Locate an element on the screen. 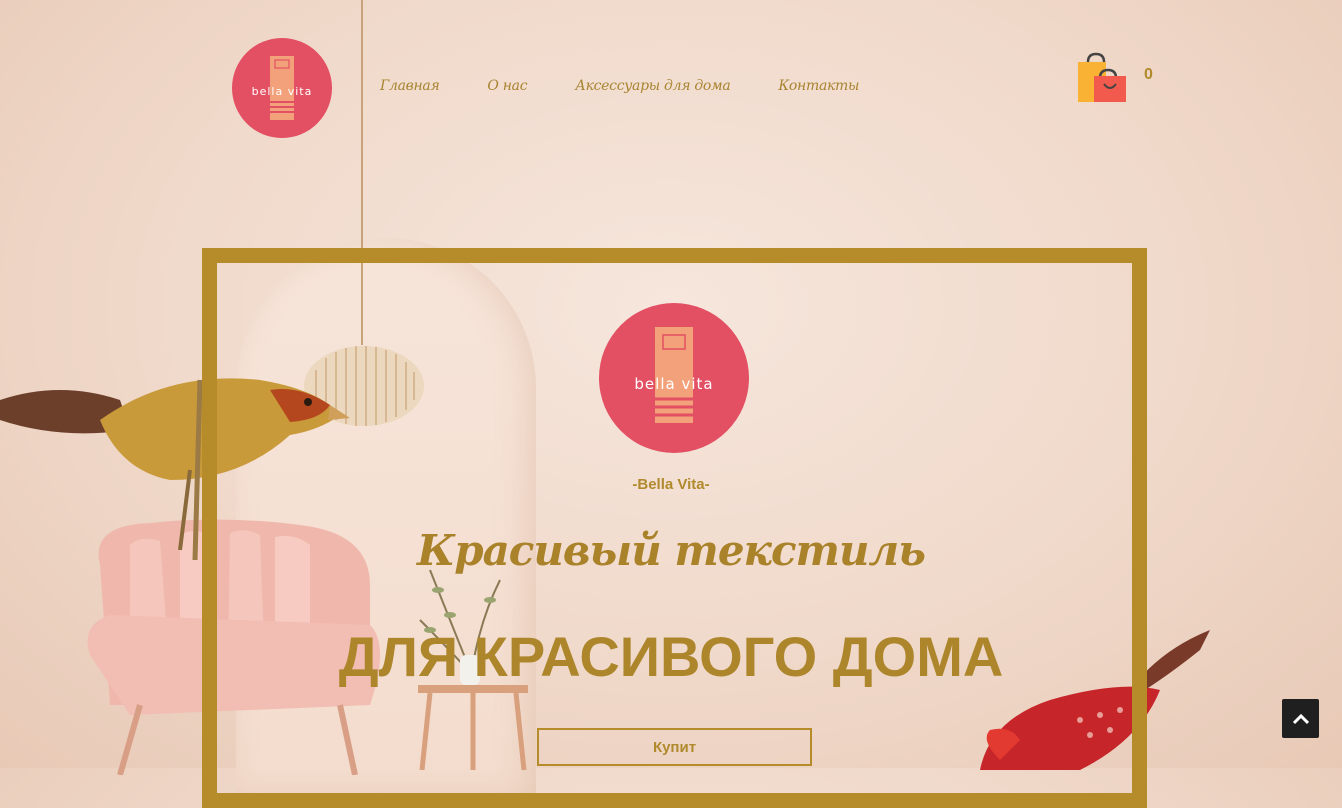 This screenshot has height=808, width=1342. nav-item-home-accessories: Аксессуары для дома is located at coordinates (652, 86).